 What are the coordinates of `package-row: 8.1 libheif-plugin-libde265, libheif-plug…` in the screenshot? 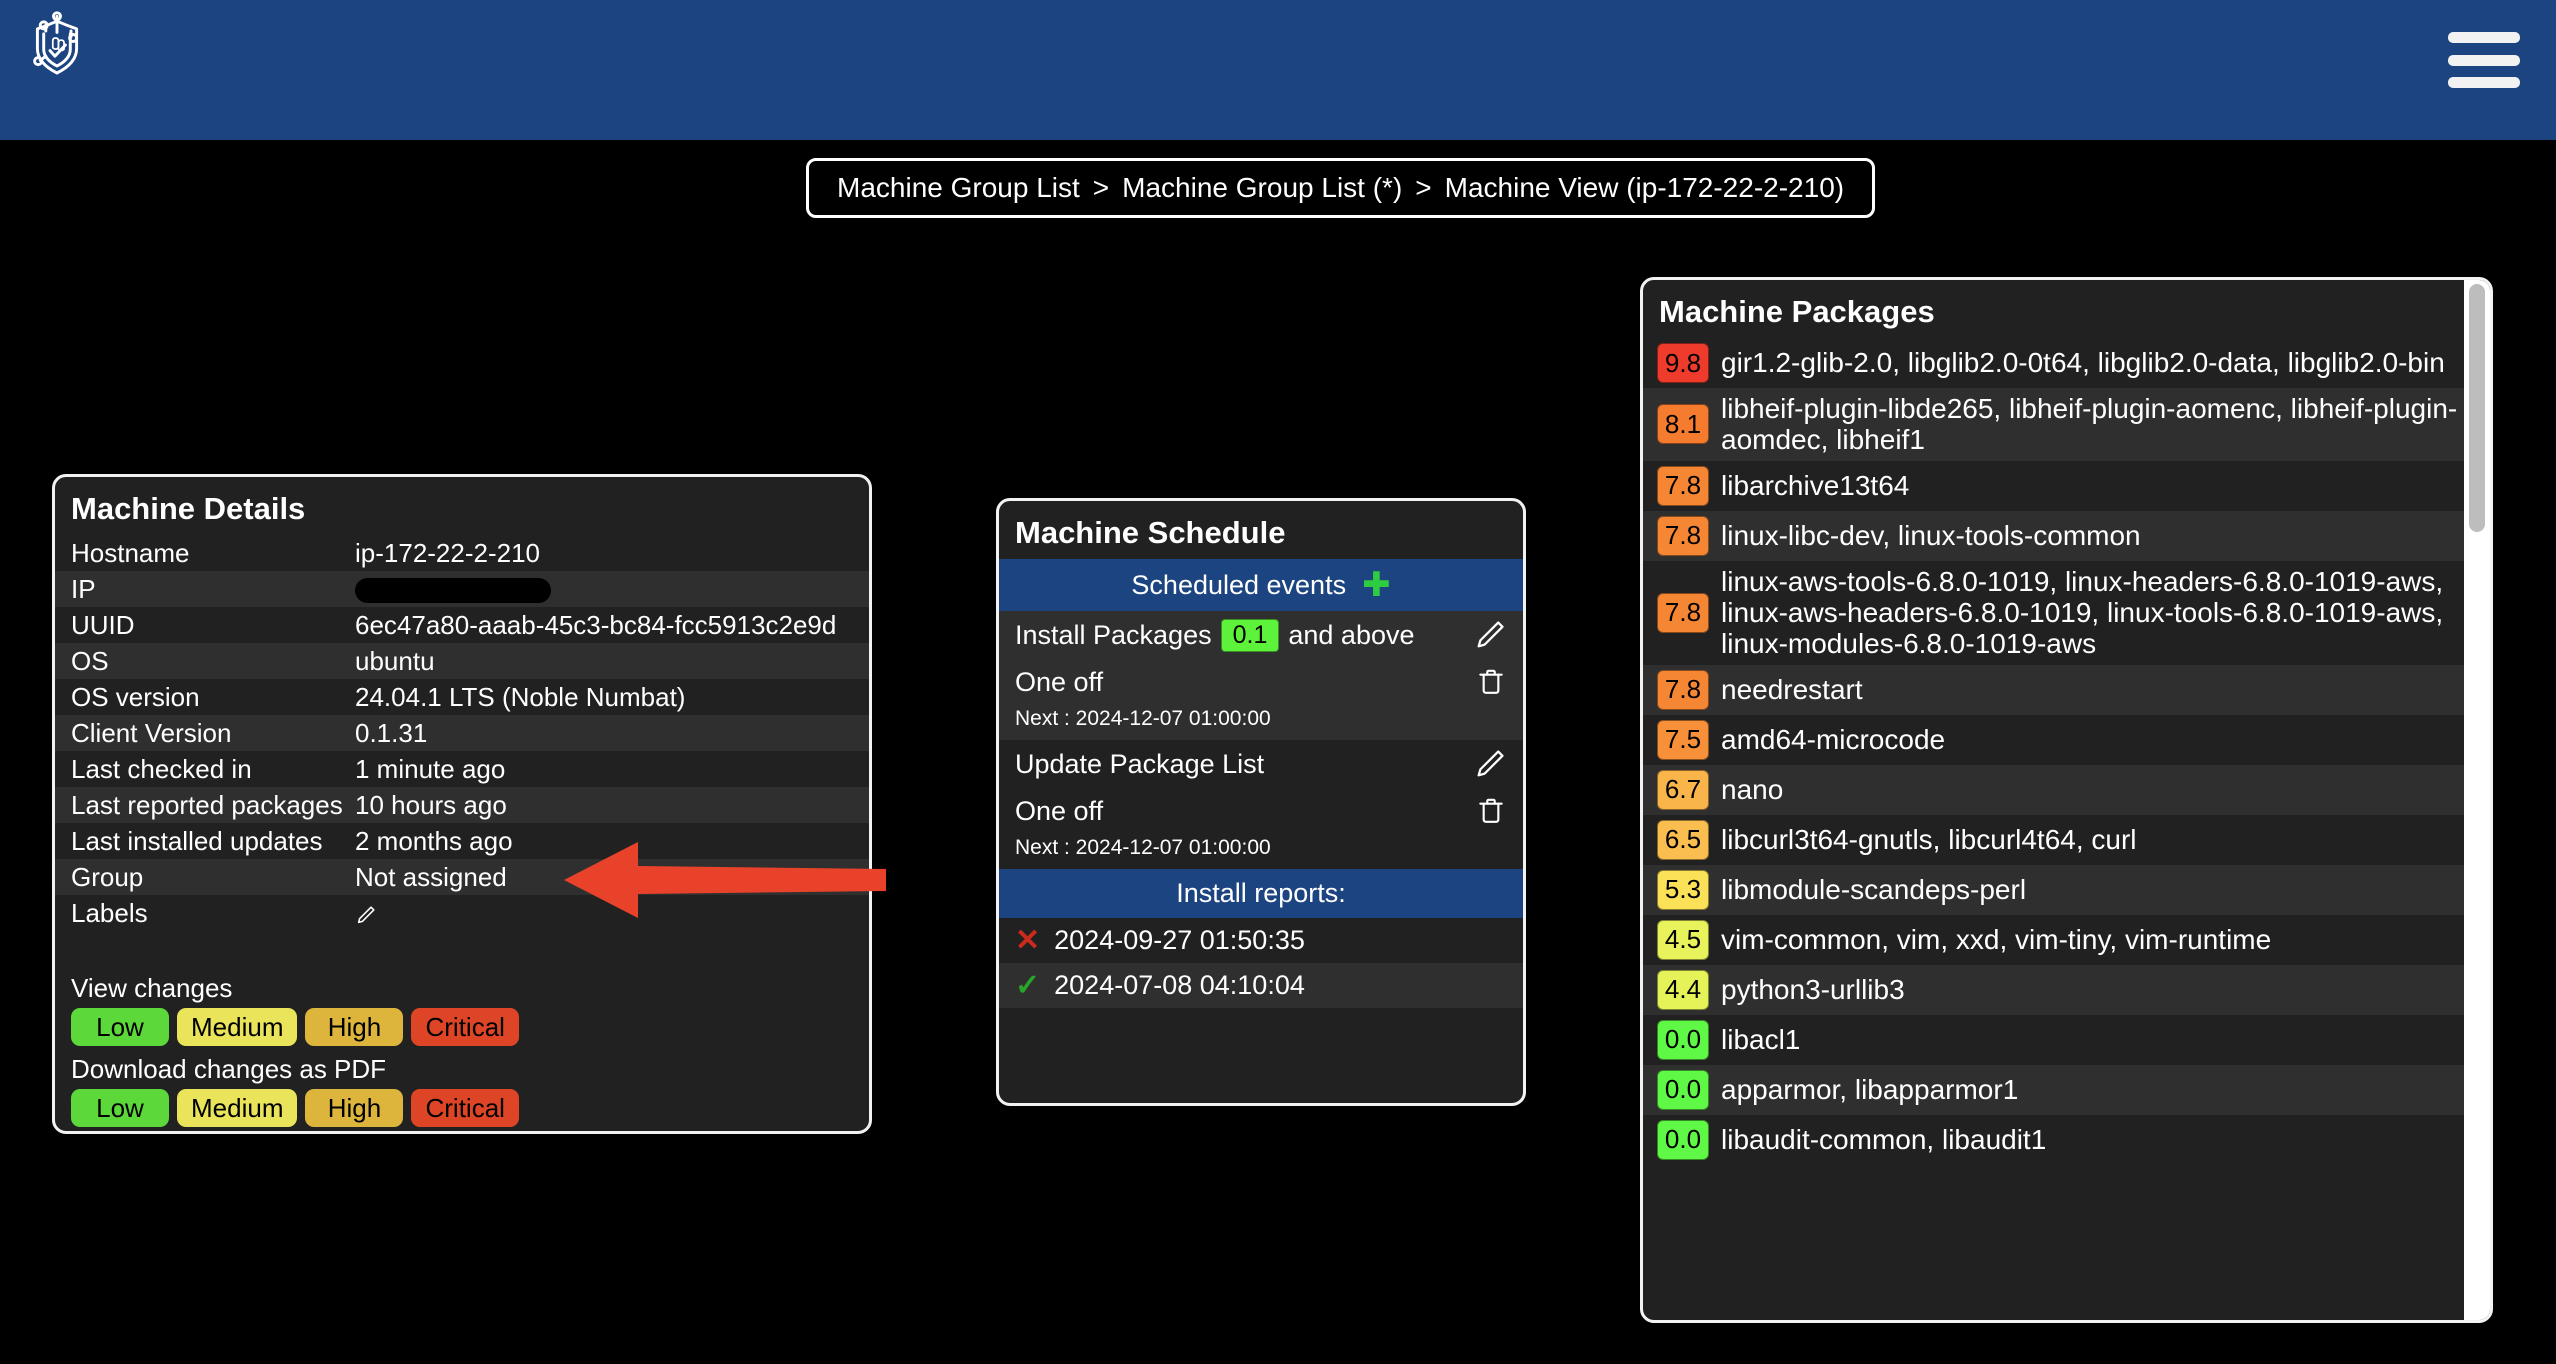 It's located at (2066, 424).